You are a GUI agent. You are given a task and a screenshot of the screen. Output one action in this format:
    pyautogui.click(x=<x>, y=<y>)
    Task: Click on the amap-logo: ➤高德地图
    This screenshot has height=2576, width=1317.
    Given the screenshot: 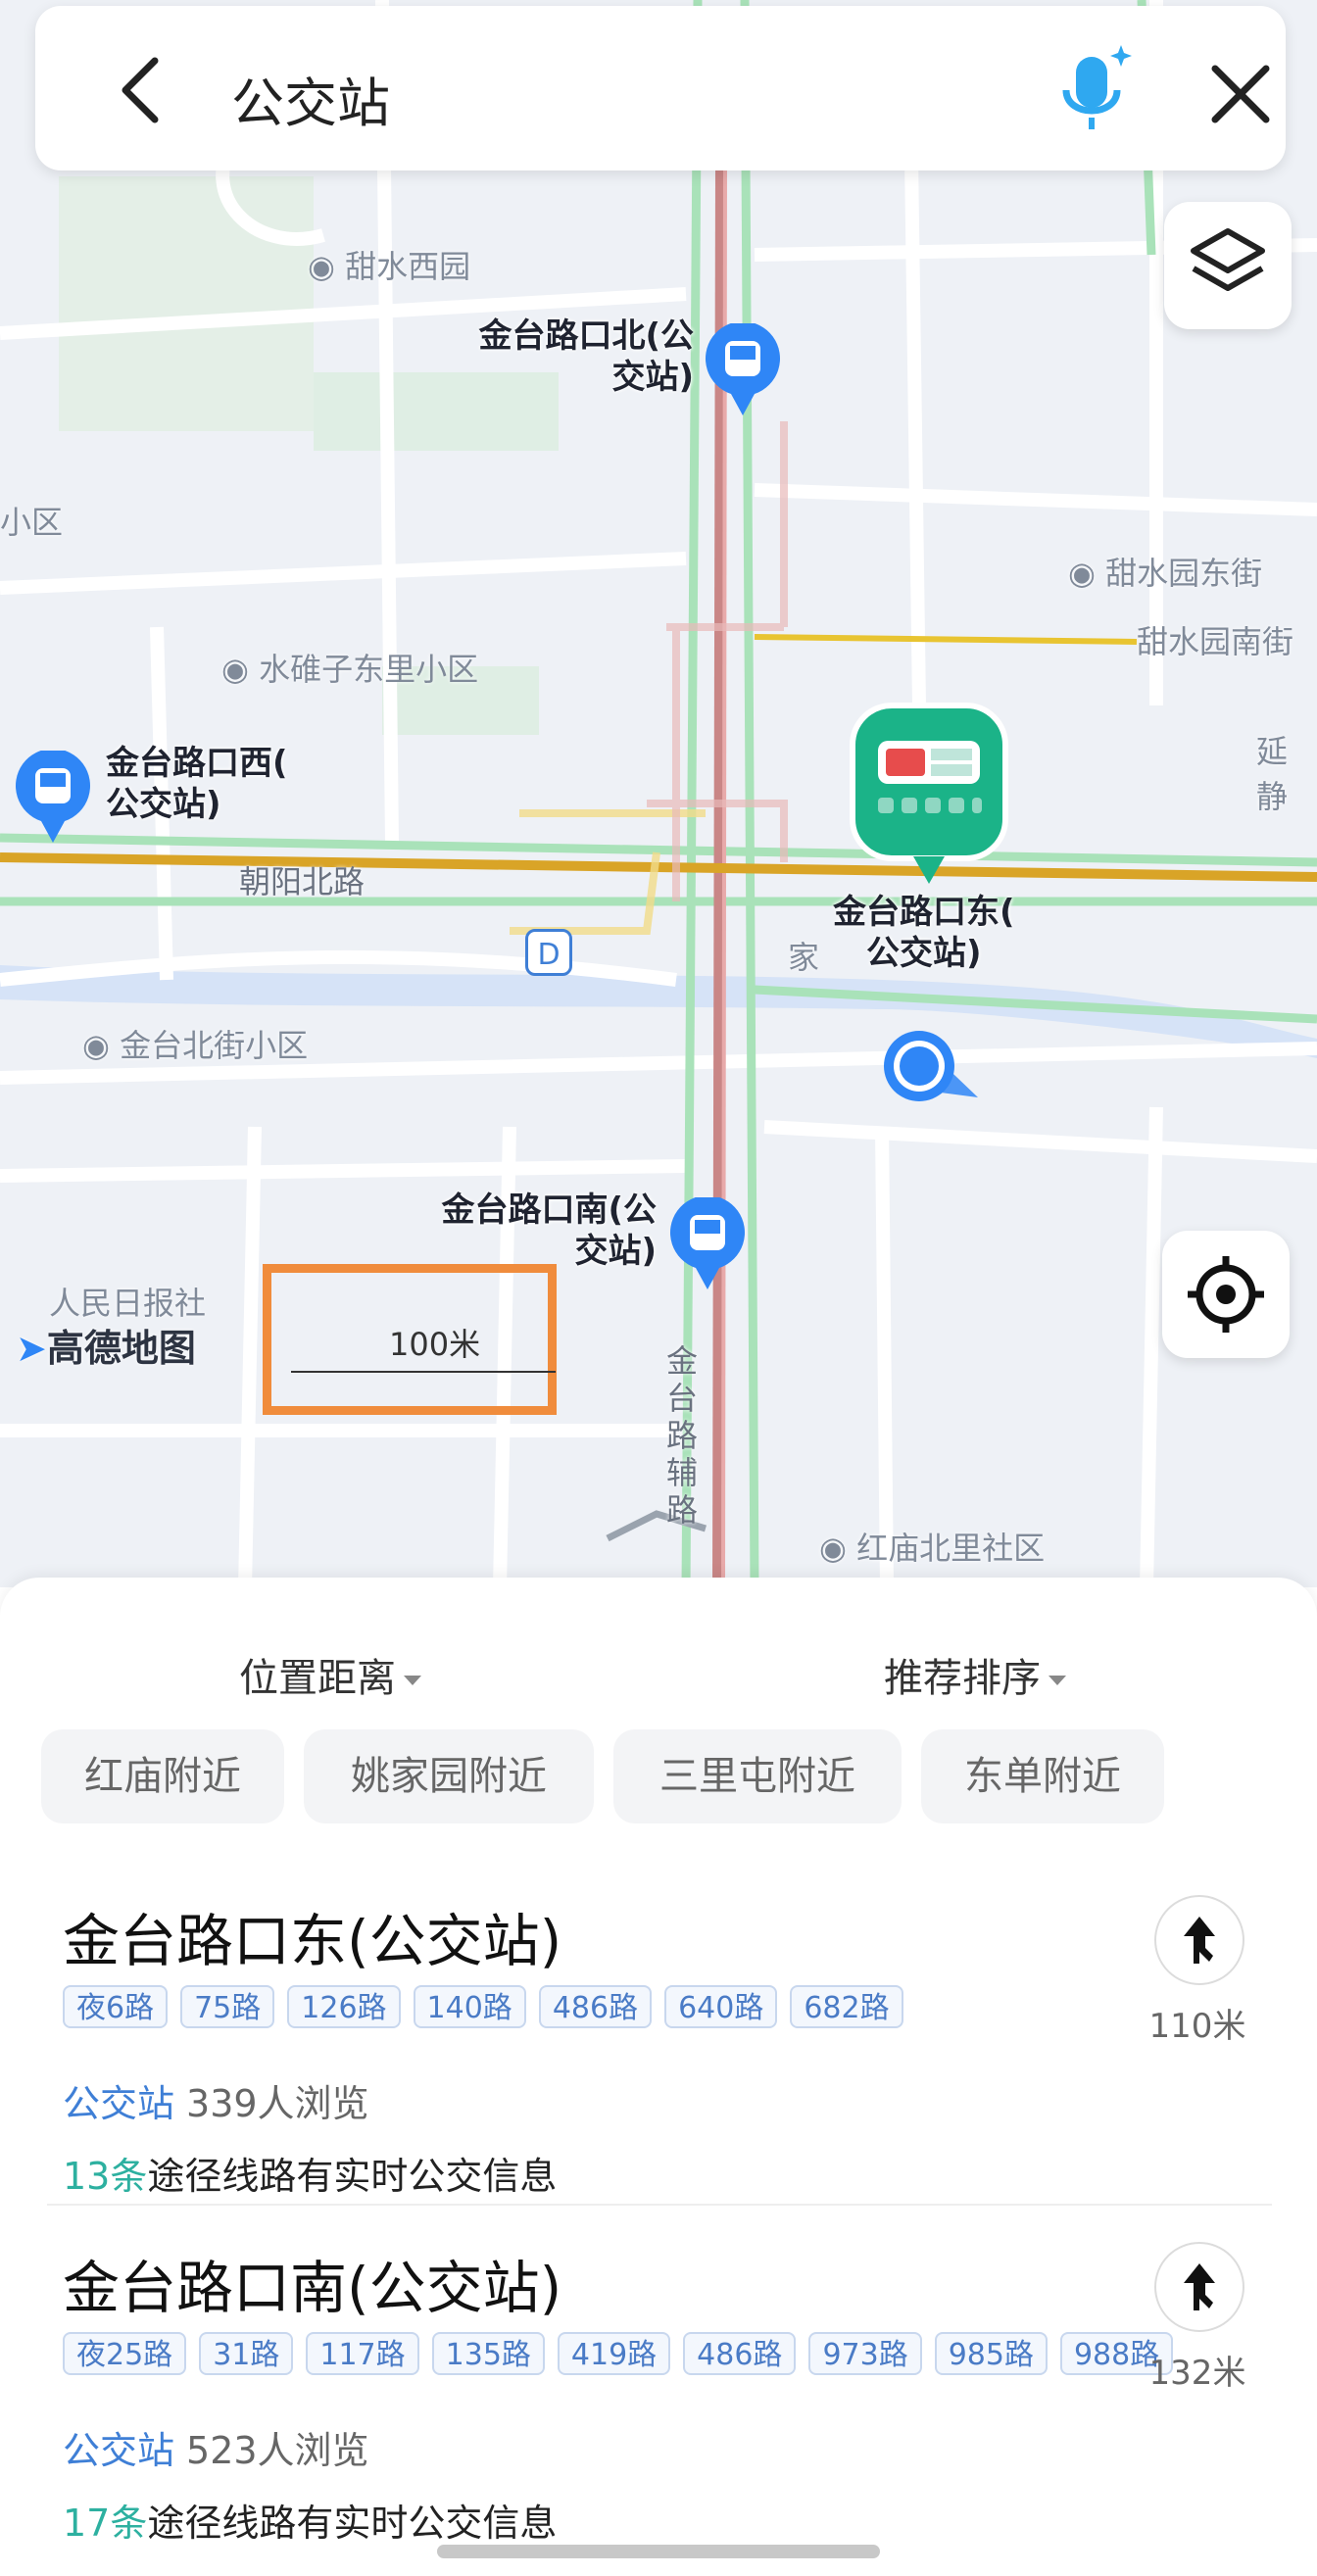 What is the action you would take?
    pyautogui.click(x=106, y=1348)
    